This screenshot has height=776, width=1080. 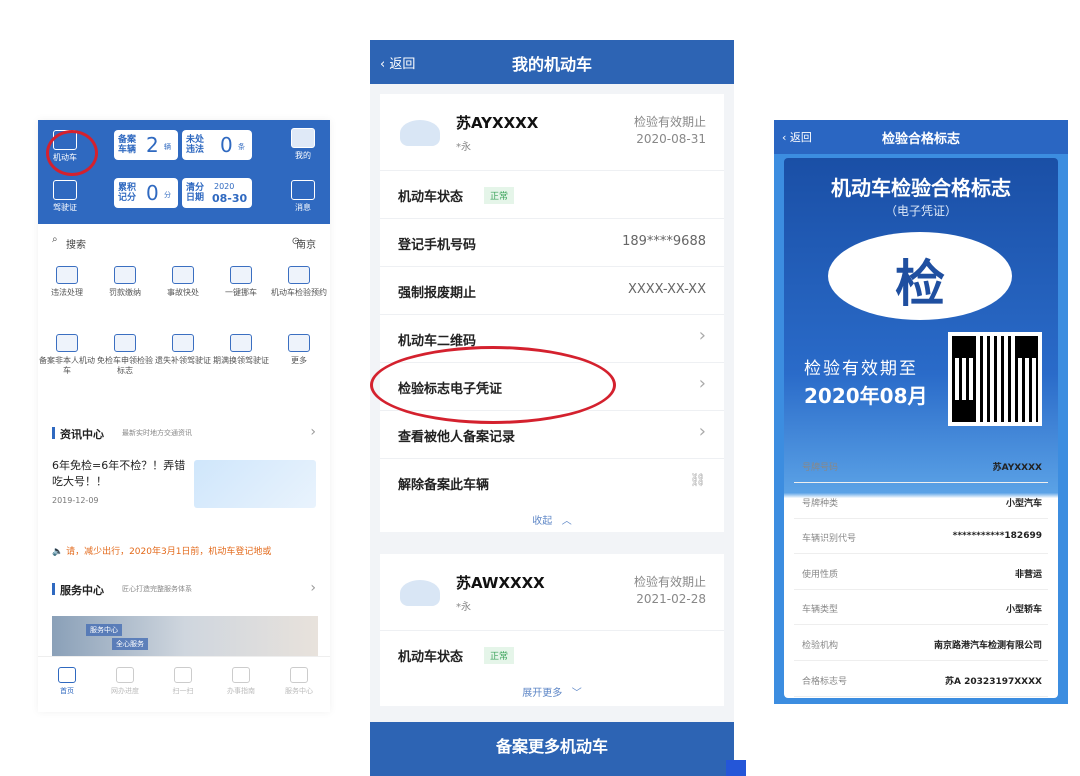 What do you see at coordinates (500, 583) in the screenshot?
I see `plate-number: 苏AWXXXX` at bounding box center [500, 583].